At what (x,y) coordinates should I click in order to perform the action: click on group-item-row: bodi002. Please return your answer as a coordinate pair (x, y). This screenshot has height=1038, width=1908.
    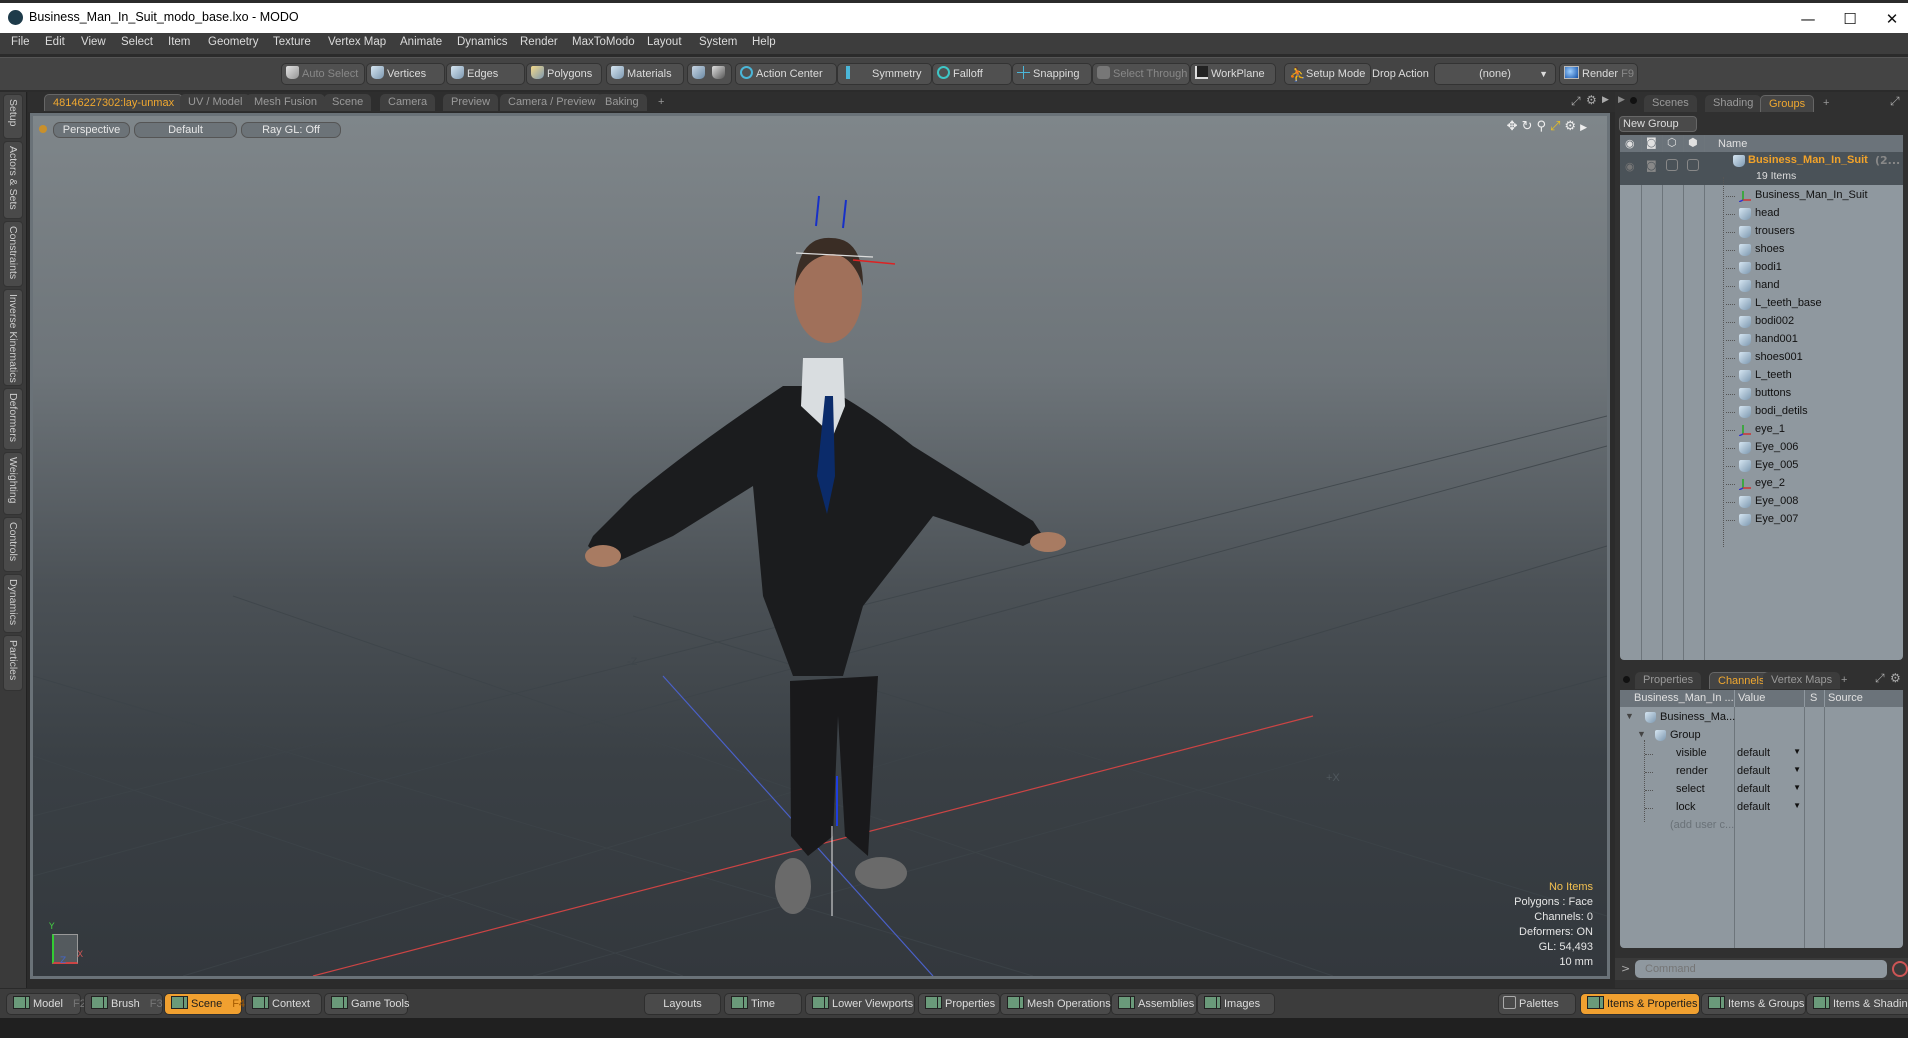
    Looking at the image, I should click on (1761, 322).